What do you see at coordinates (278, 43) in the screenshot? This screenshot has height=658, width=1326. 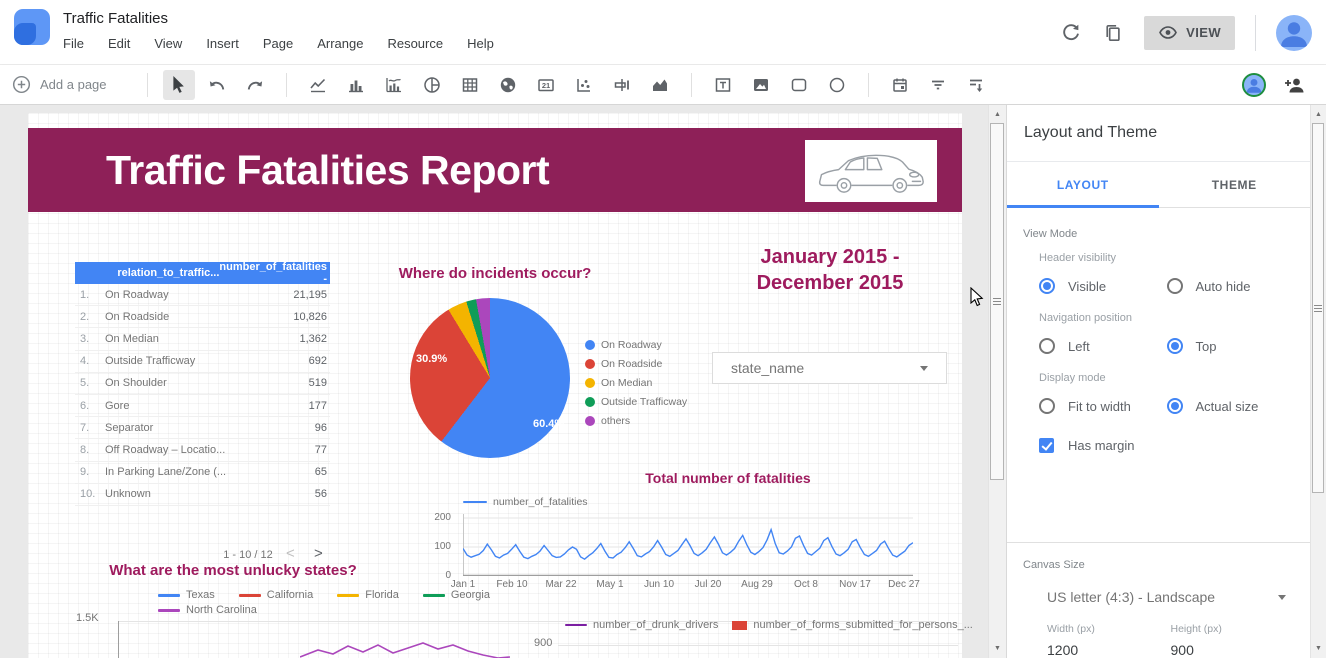 I see `menu-page: Page` at bounding box center [278, 43].